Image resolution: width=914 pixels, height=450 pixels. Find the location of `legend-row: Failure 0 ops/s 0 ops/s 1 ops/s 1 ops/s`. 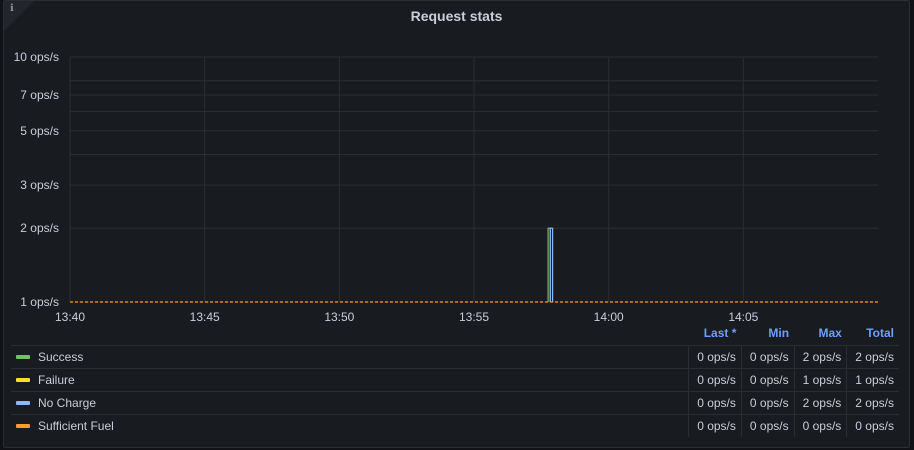

legend-row: Failure 0 ops/s 0 ops/s 1 ops/s 1 ops/s is located at coordinates (455, 380).